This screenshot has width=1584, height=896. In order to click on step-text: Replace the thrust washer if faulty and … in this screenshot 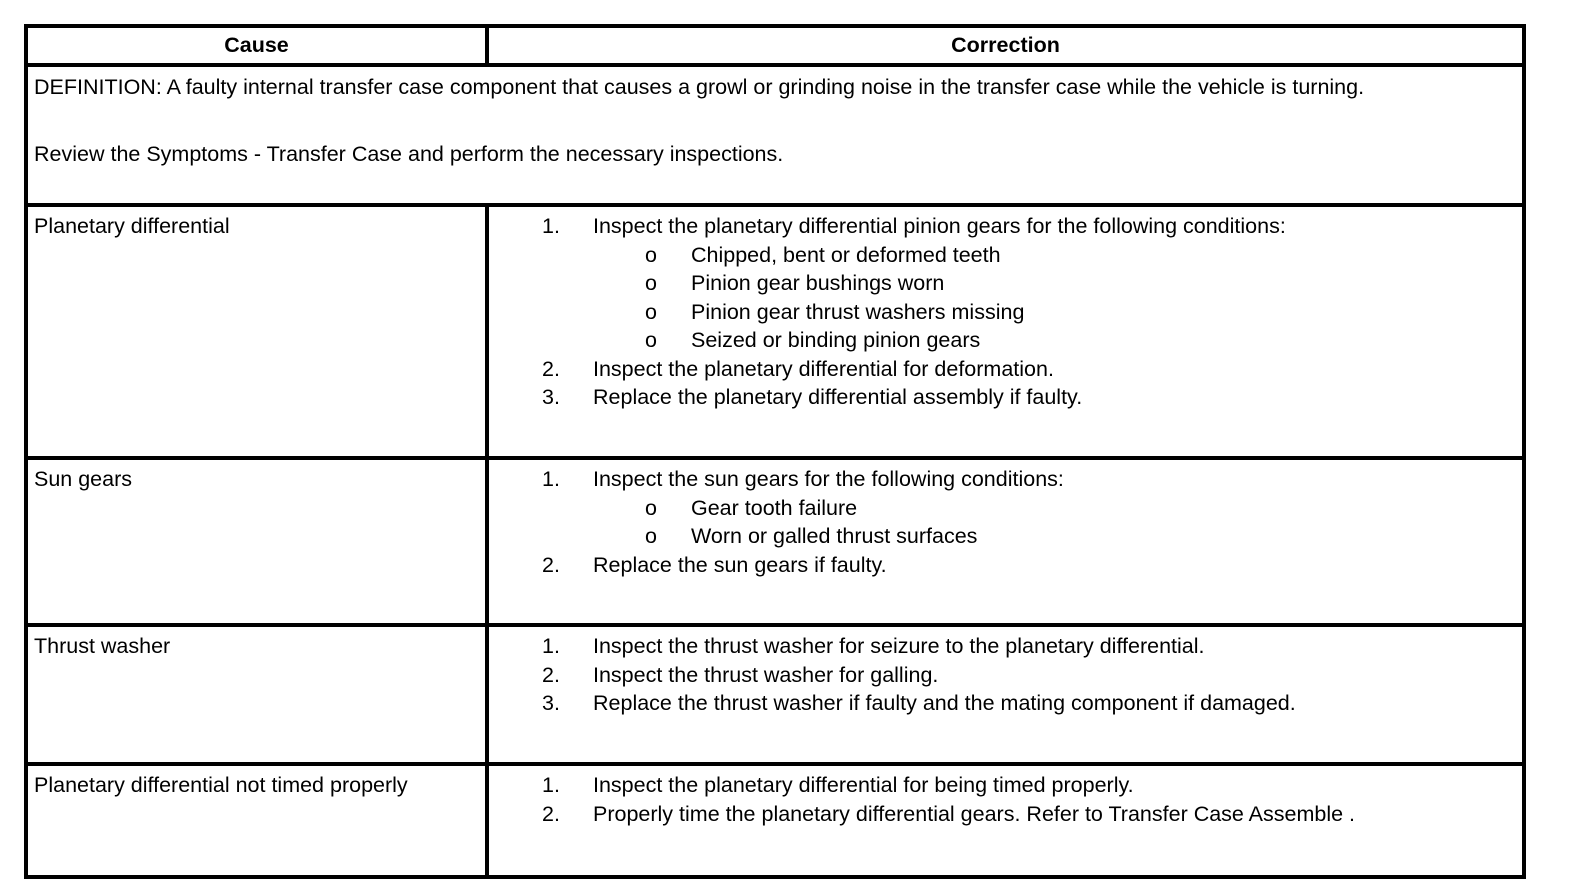, I will do `click(944, 703)`.